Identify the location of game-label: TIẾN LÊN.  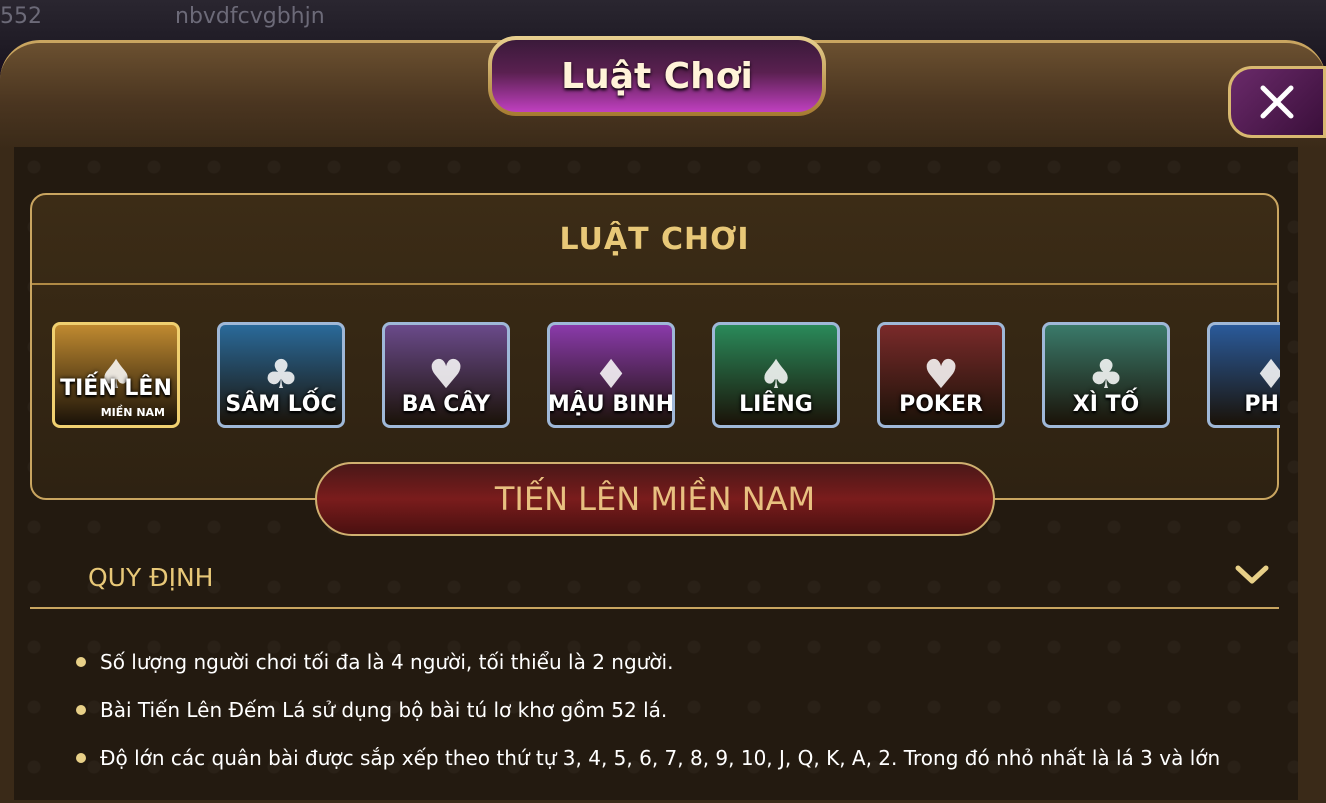
(116, 388).